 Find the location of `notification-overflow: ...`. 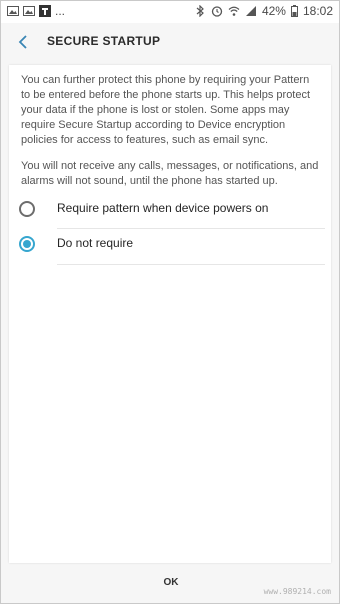

notification-overflow: ... is located at coordinates (60, 11).